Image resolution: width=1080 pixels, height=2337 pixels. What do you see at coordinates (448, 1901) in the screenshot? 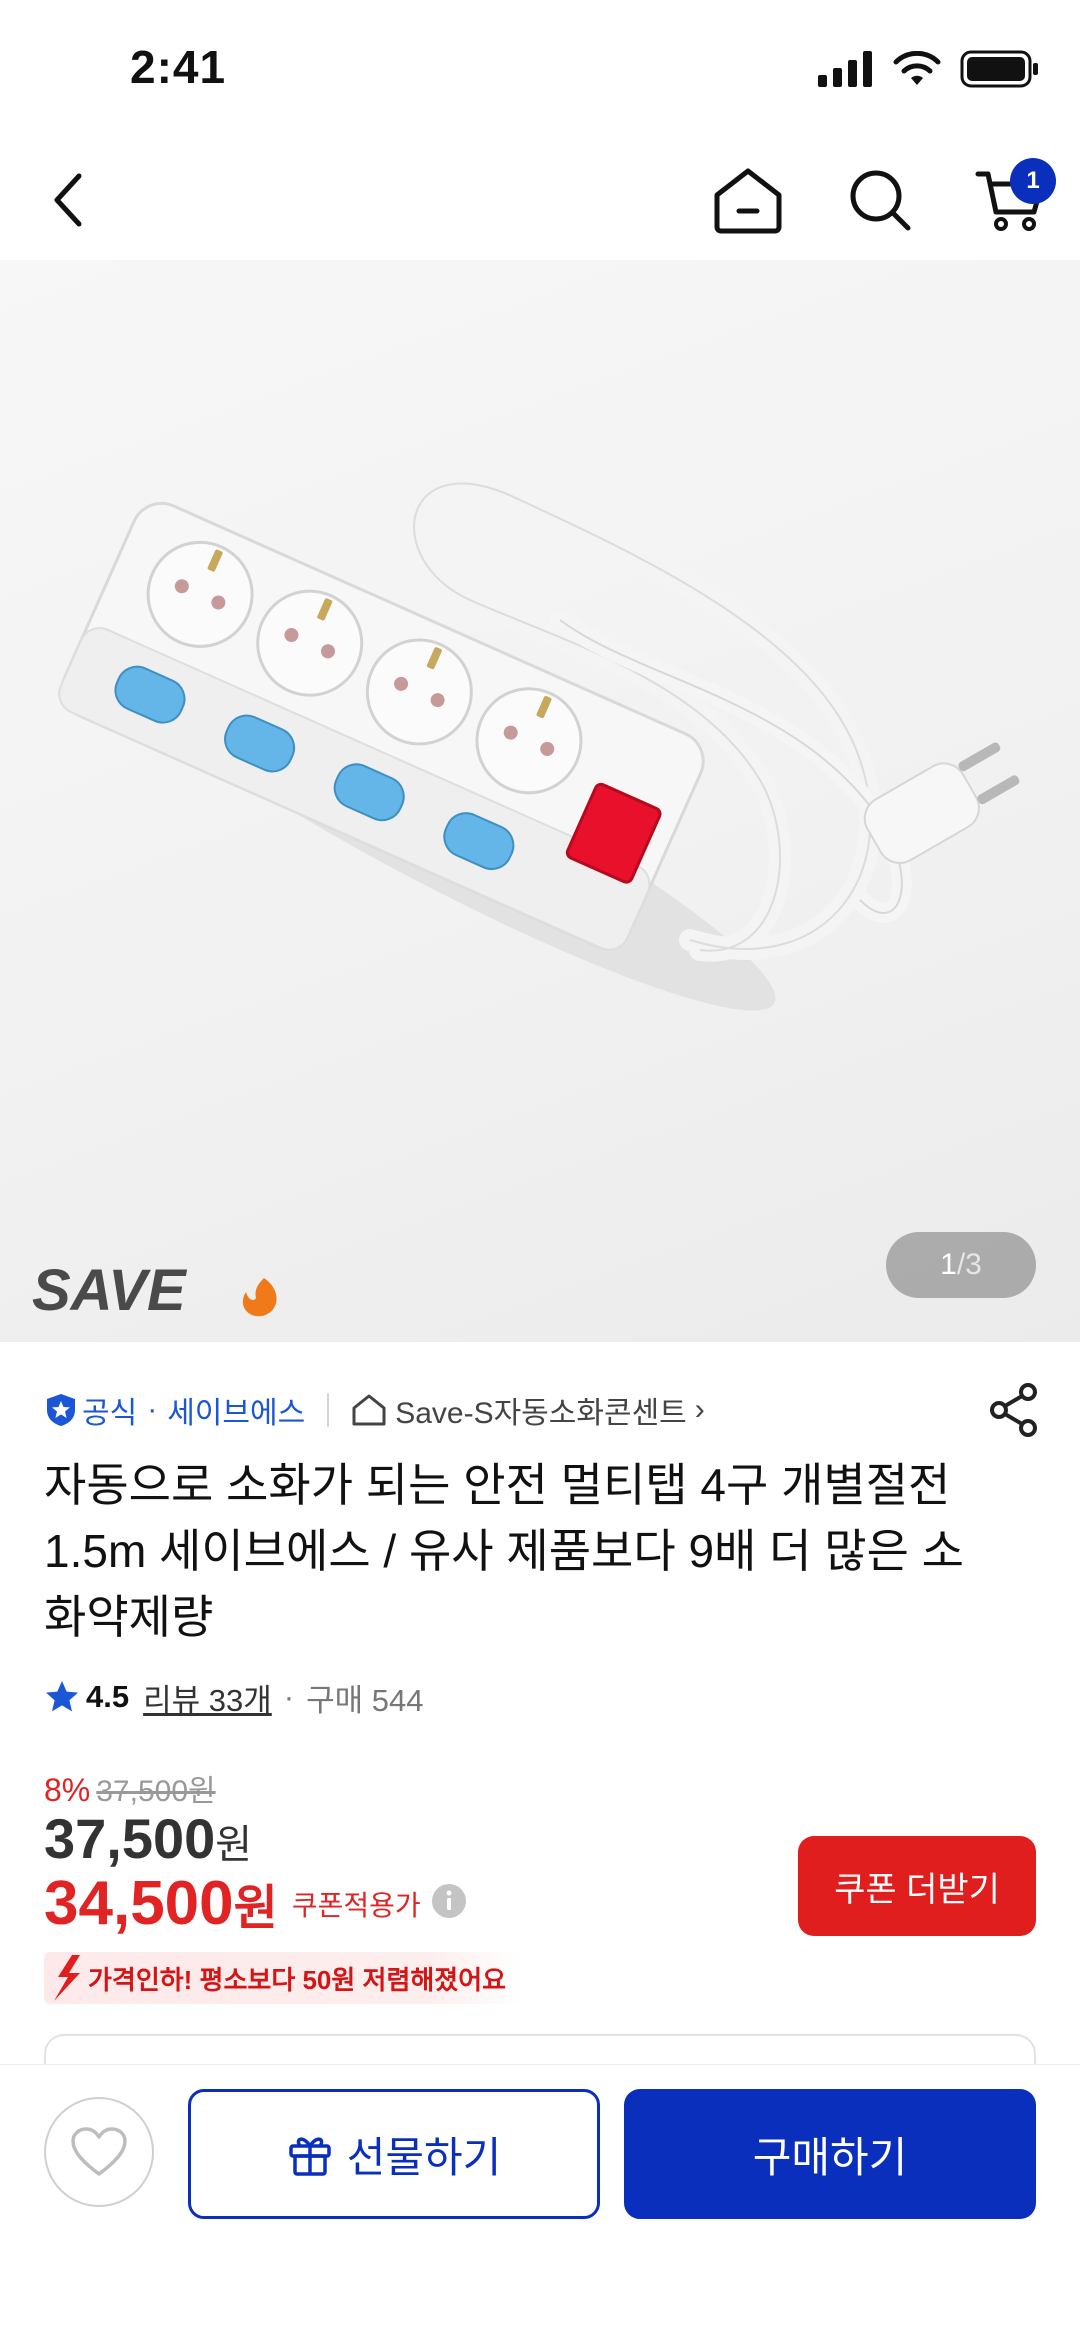
I see `info-icon` at bounding box center [448, 1901].